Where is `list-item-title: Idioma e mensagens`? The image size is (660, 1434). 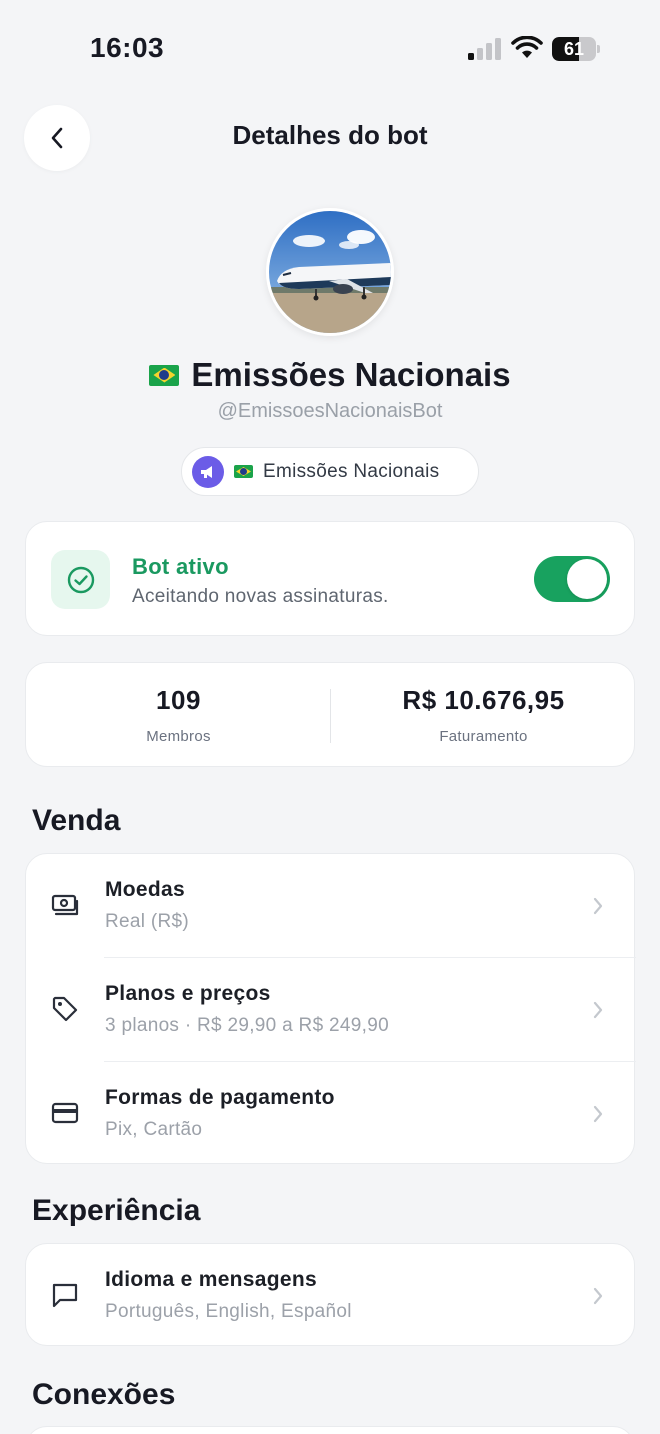 list-item-title: Idioma e mensagens is located at coordinates (211, 1279).